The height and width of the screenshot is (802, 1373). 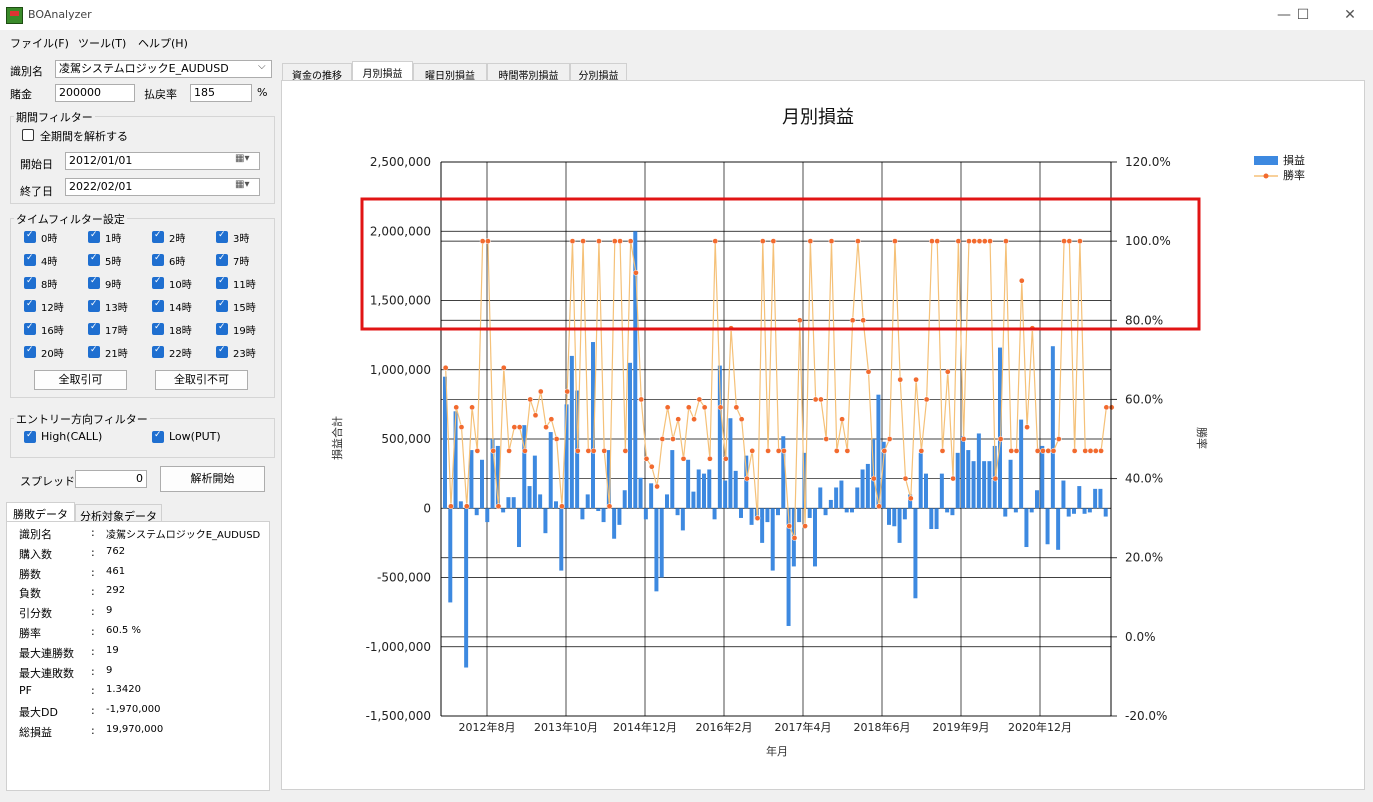 I want to click on tab-analysis-data: 分析対象データ, so click(x=118, y=513).